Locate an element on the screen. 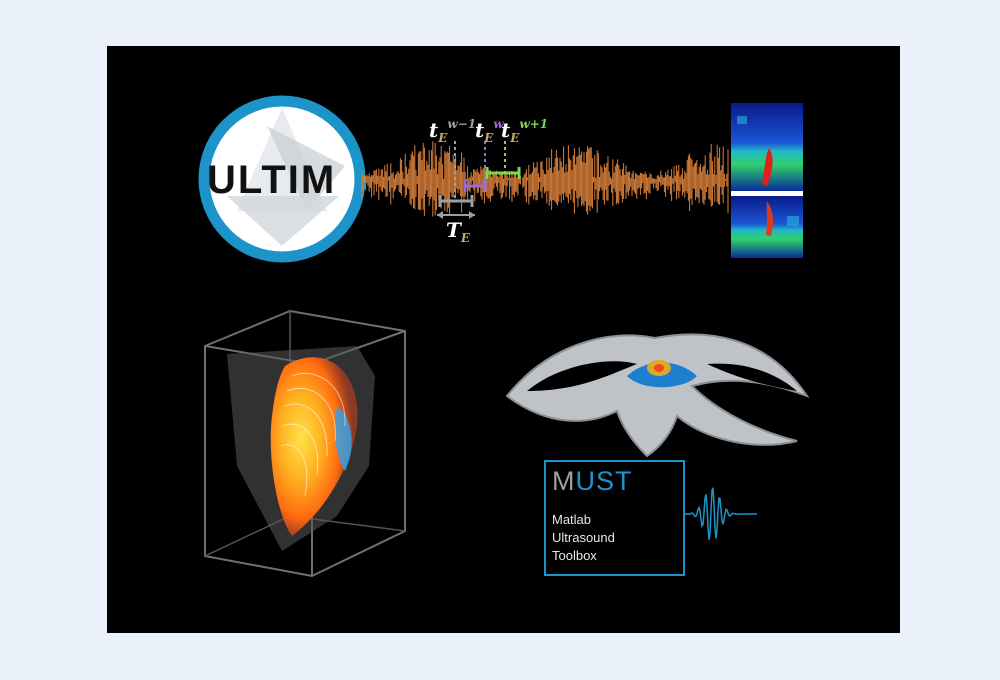 The image size is (1000, 680). doppler-spectrogram-icon is located at coordinates (767, 180).